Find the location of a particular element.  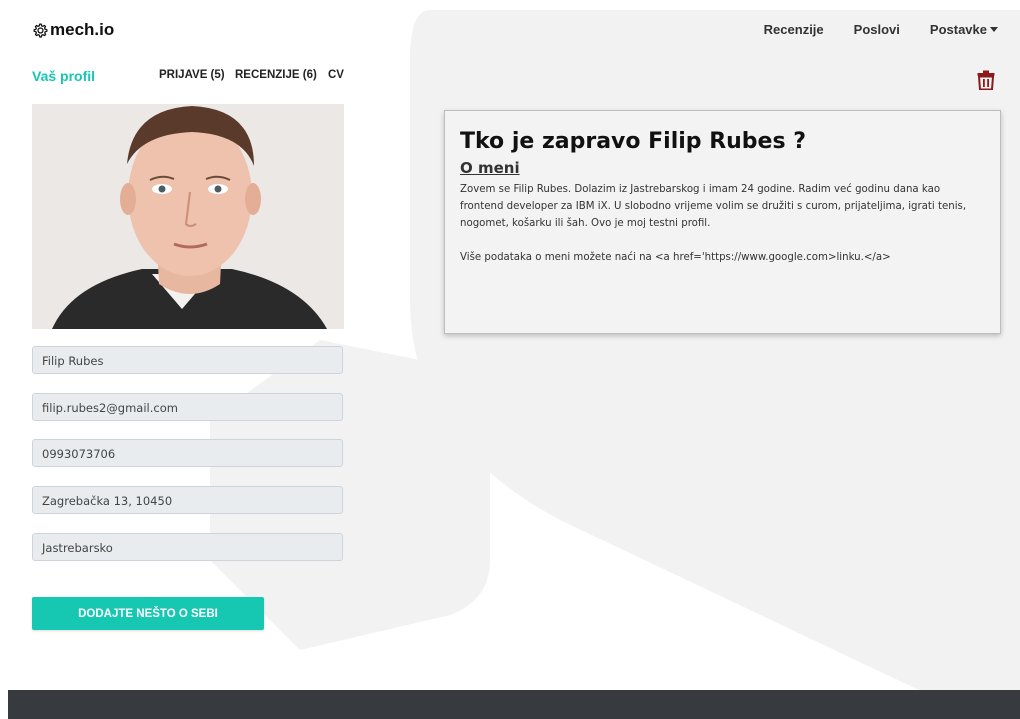

caret-down-icon is located at coordinates (994, 29).